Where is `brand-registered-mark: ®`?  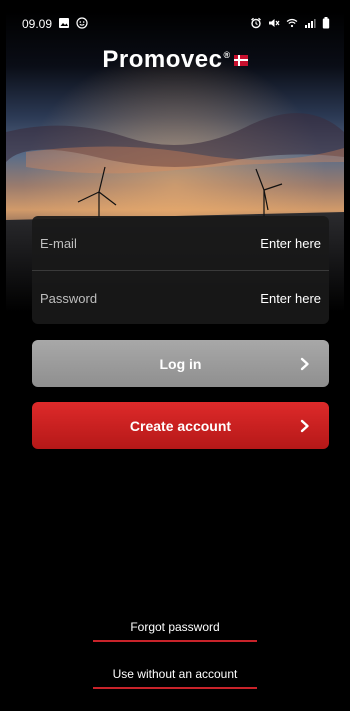
brand-registered-mark: ® is located at coordinates (227, 55).